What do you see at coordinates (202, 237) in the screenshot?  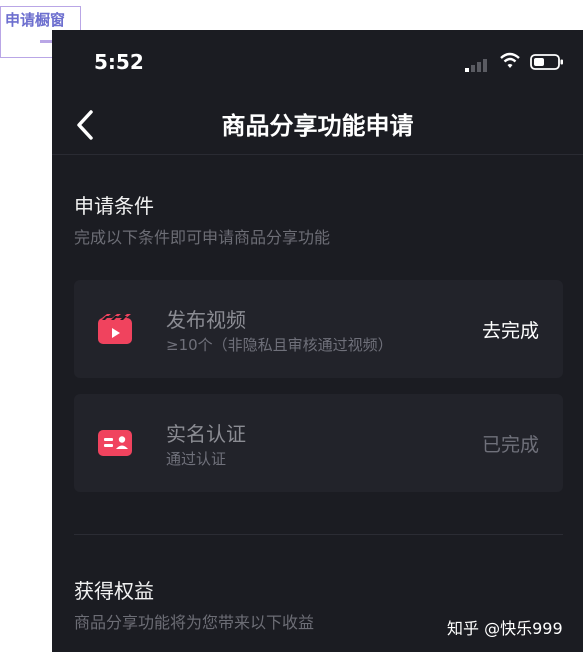 I see `conditions-subtitle: 完成以下条件即可申请商品分享功能` at bounding box center [202, 237].